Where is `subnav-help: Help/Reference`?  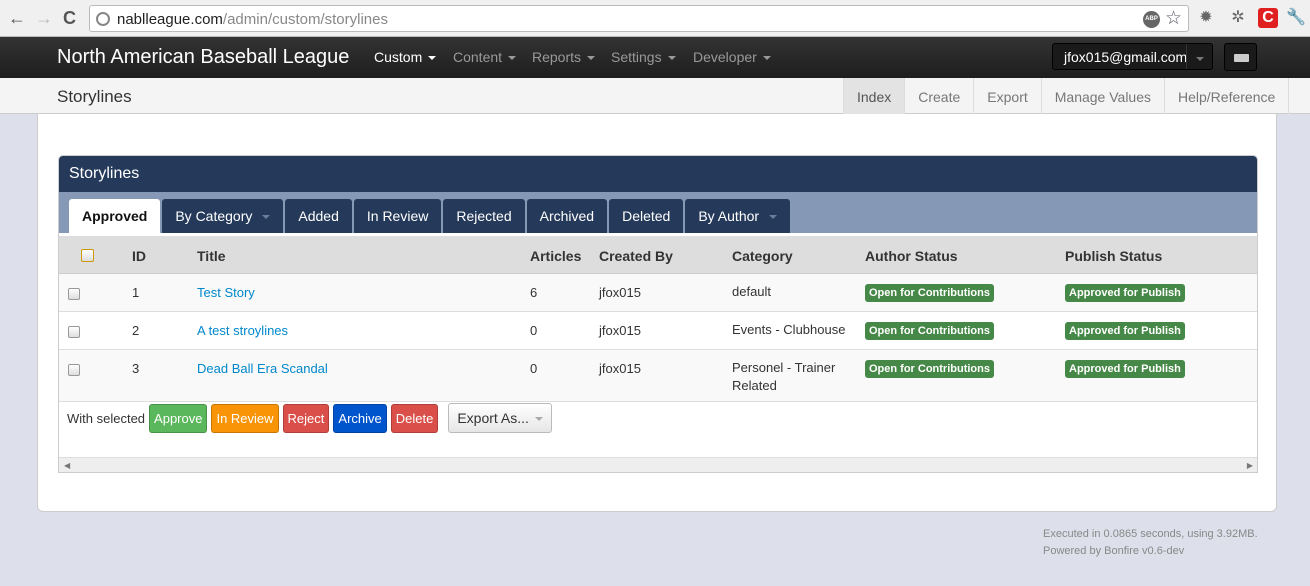
subnav-help: Help/Reference is located at coordinates (1227, 96).